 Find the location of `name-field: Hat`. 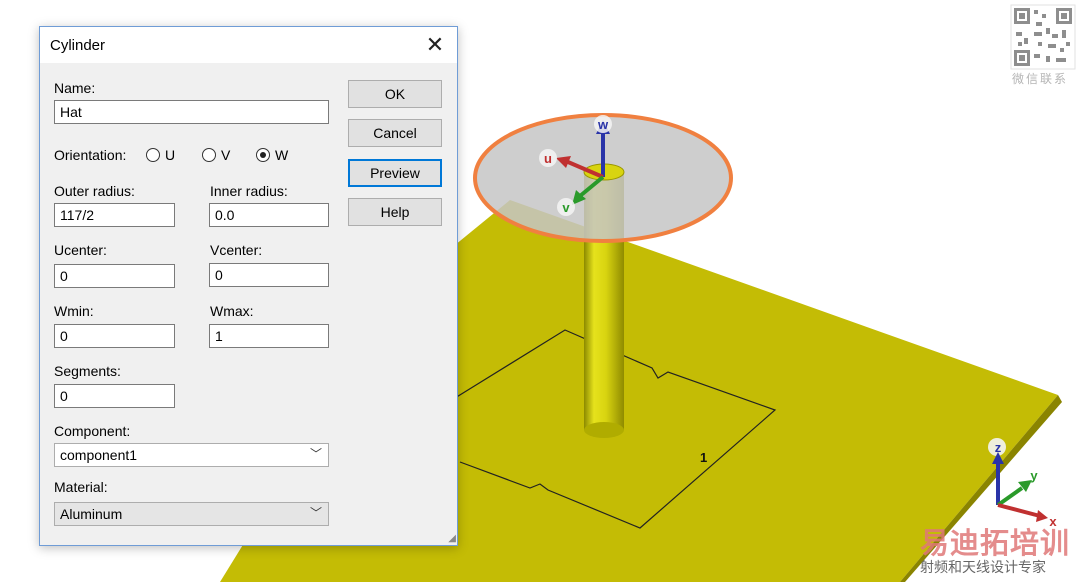

name-field: Hat is located at coordinates (191, 112).